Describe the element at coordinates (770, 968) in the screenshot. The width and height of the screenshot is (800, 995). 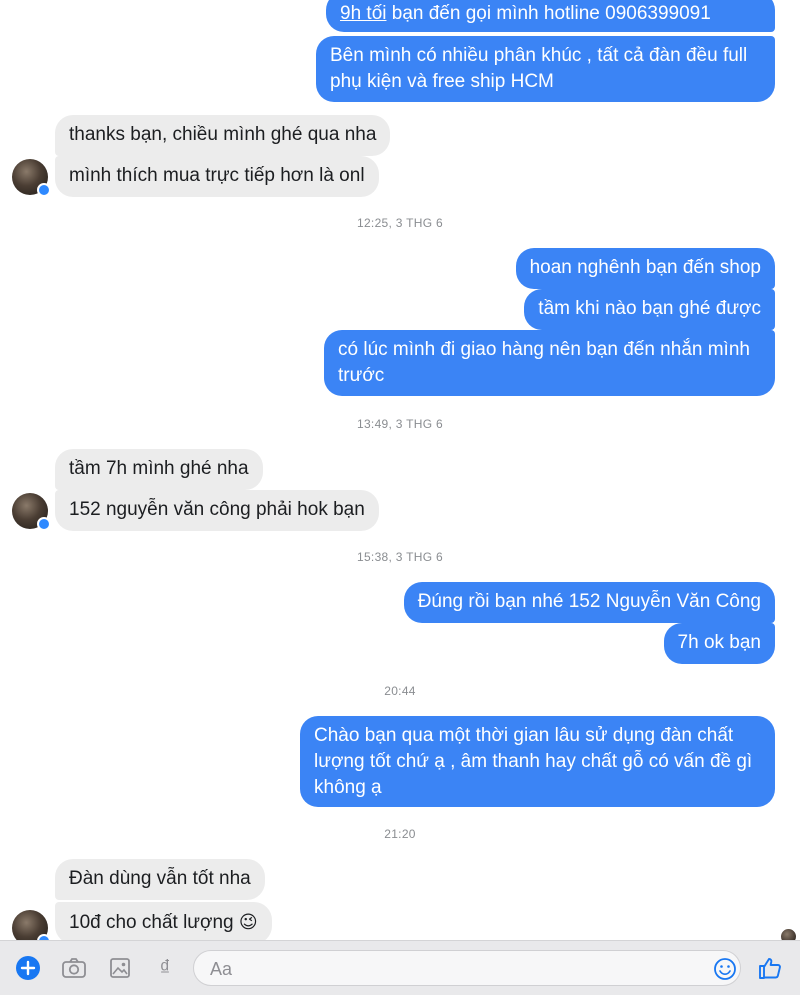
I see `thumbs-up-icon` at that location.